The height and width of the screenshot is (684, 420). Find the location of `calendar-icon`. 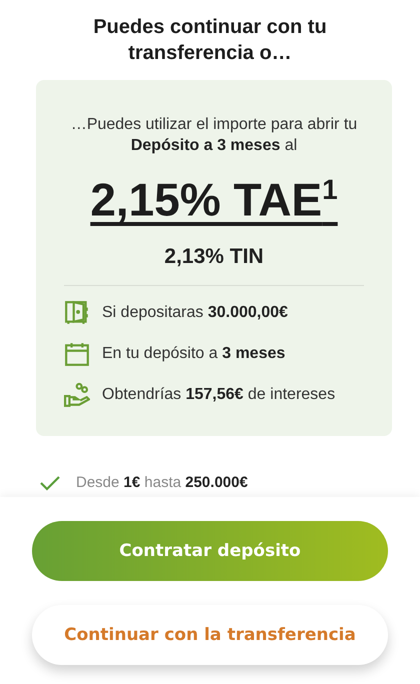

calendar-icon is located at coordinates (77, 354).